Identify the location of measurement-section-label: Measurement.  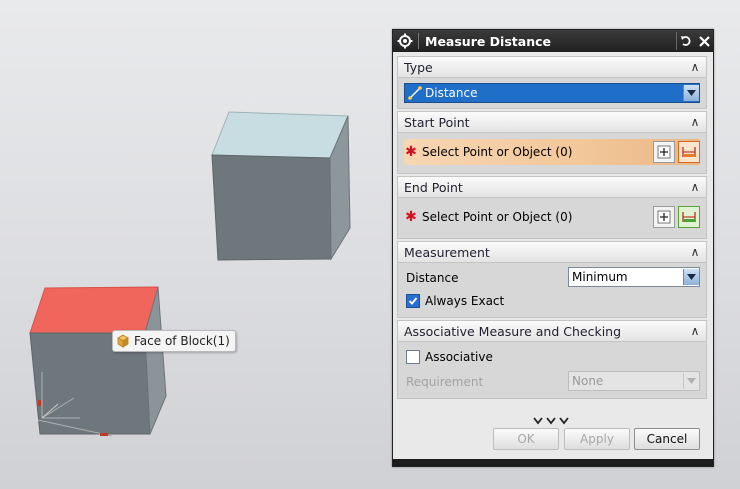
(447, 252).